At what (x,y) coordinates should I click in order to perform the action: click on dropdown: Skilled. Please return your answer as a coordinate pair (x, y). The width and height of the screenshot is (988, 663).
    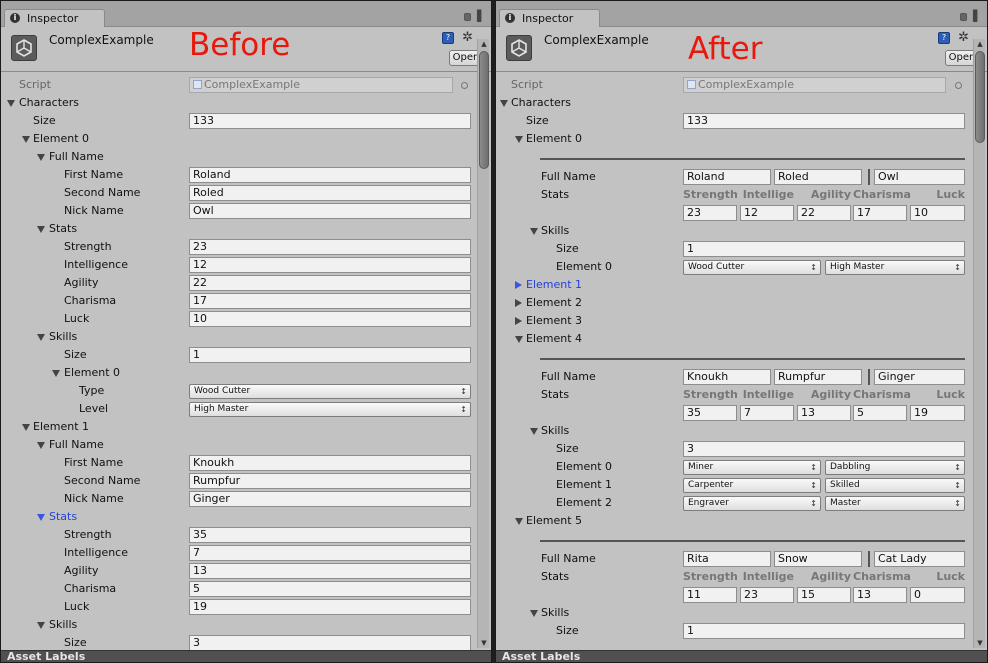
    Looking at the image, I should click on (895, 485).